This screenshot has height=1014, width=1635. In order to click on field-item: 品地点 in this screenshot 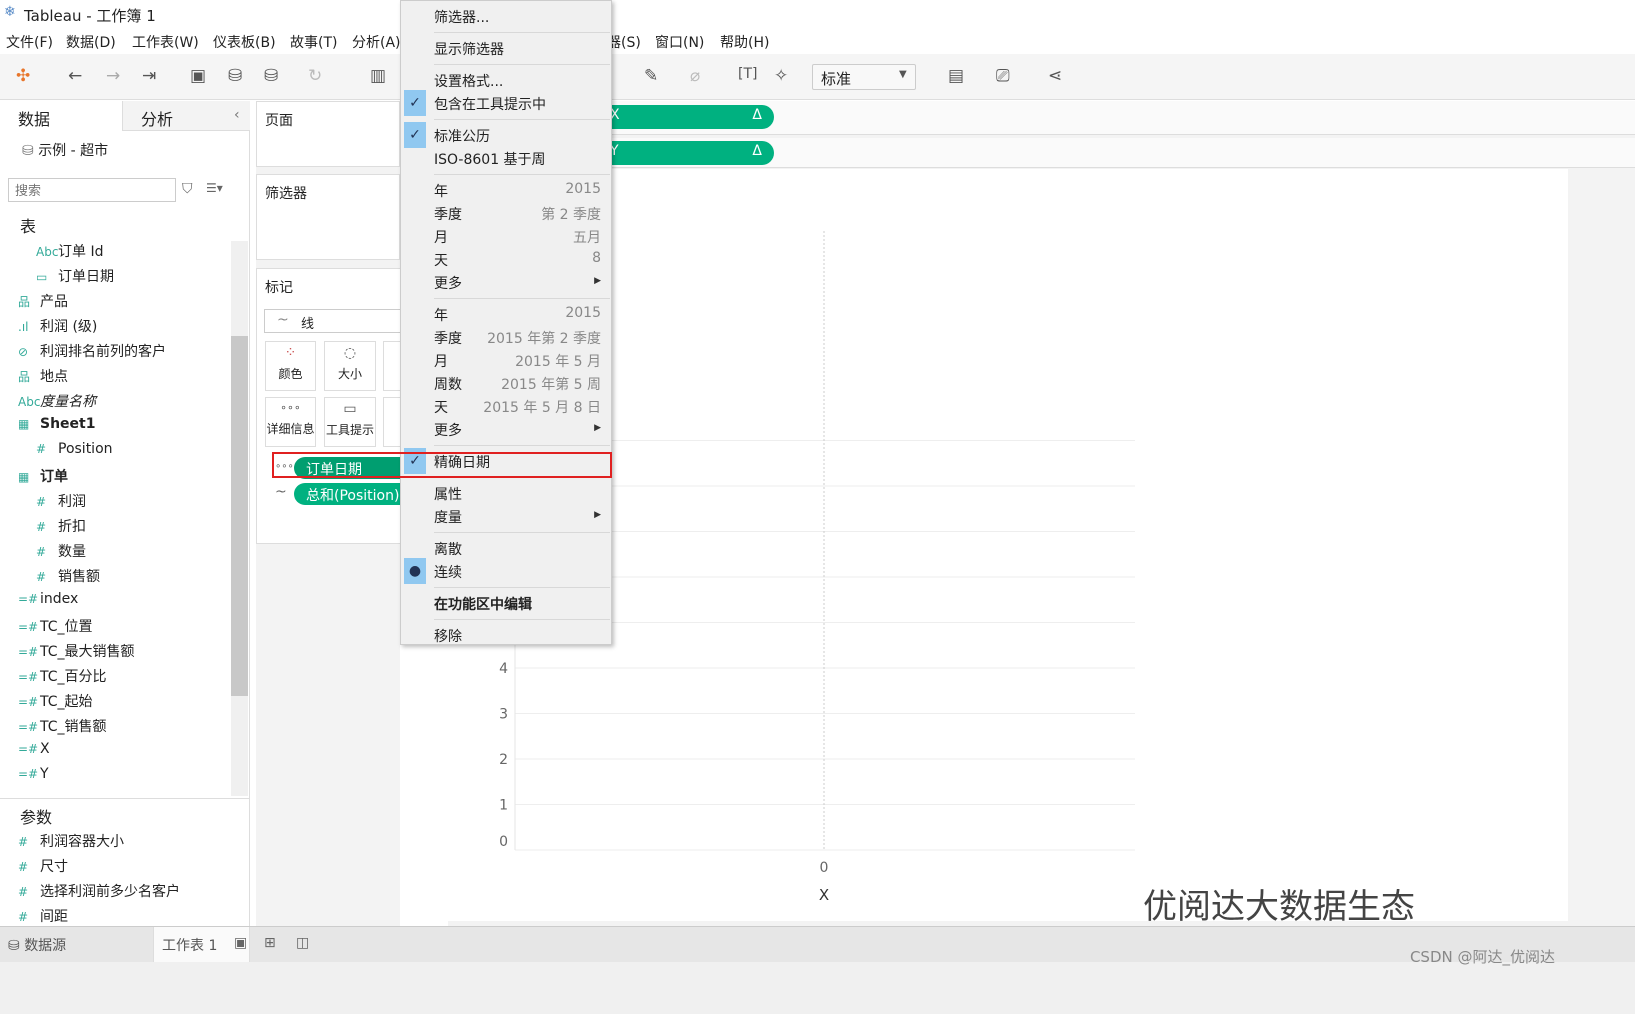, I will do `click(43, 376)`.